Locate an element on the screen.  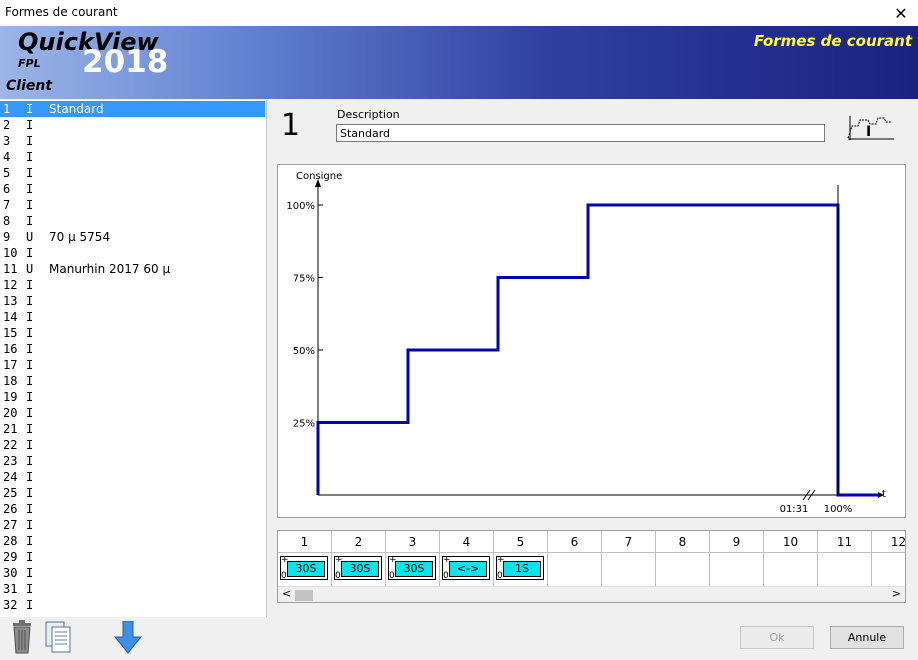
step-cell: +1S 0 is located at coordinates (521, 569).